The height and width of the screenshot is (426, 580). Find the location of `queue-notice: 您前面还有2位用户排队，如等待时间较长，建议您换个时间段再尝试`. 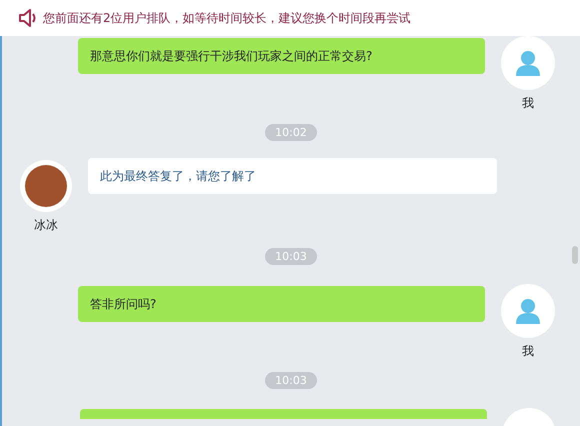

queue-notice: 您前面还有2位用户排队，如等待时间较长，建议您换个时间段再尝试 is located at coordinates (227, 18).